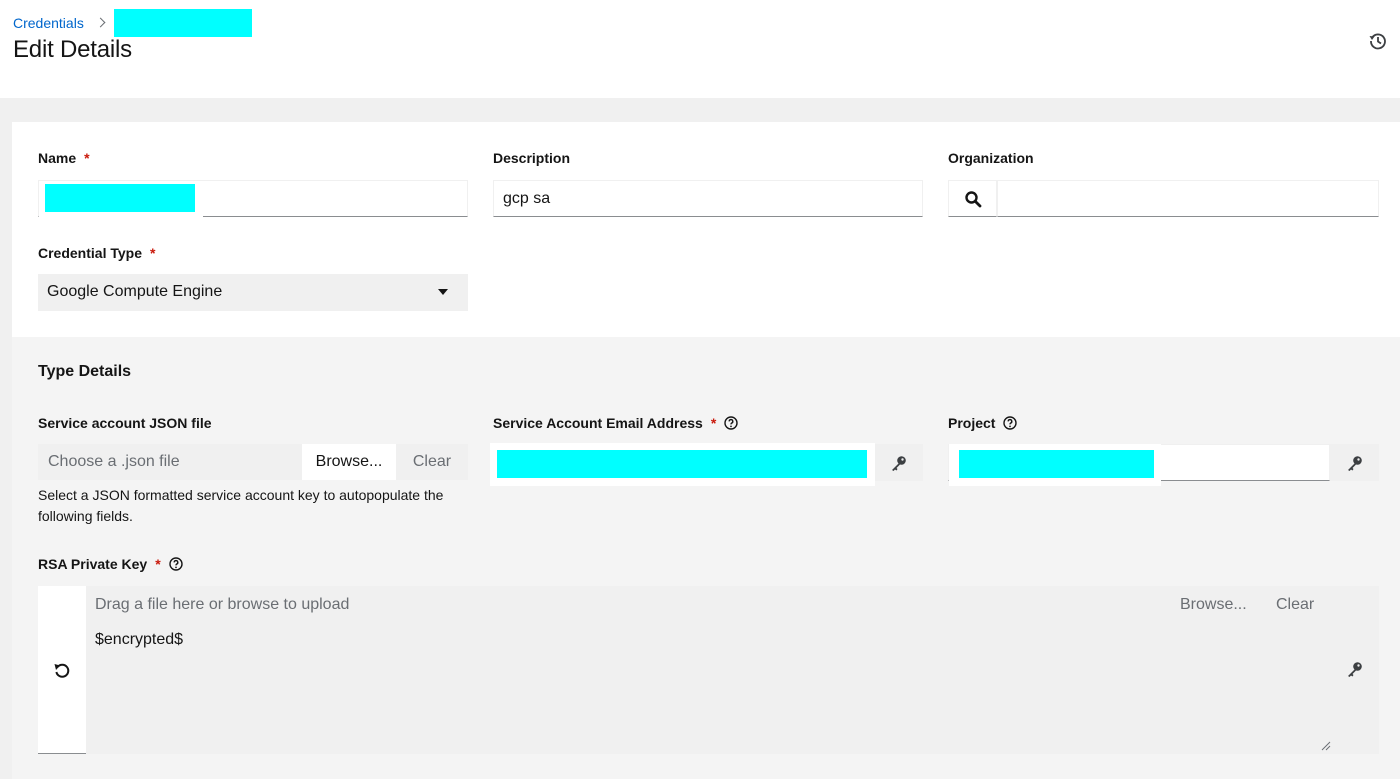 This screenshot has height=779, width=1400. What do you see at coordinates (1295, 605) in the screenshot?
I see `rsa-key-clear-button: Clear` at bounding box center [1295, 605].